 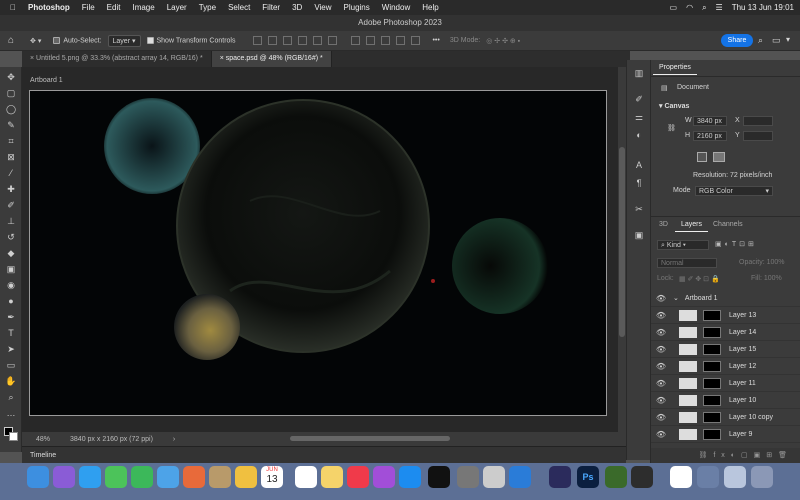 What do you see at coordinates (124, 40) in the screenshot?
I see `auto-select-dropdown: Layer ▾` at bounding box center [124, 40].